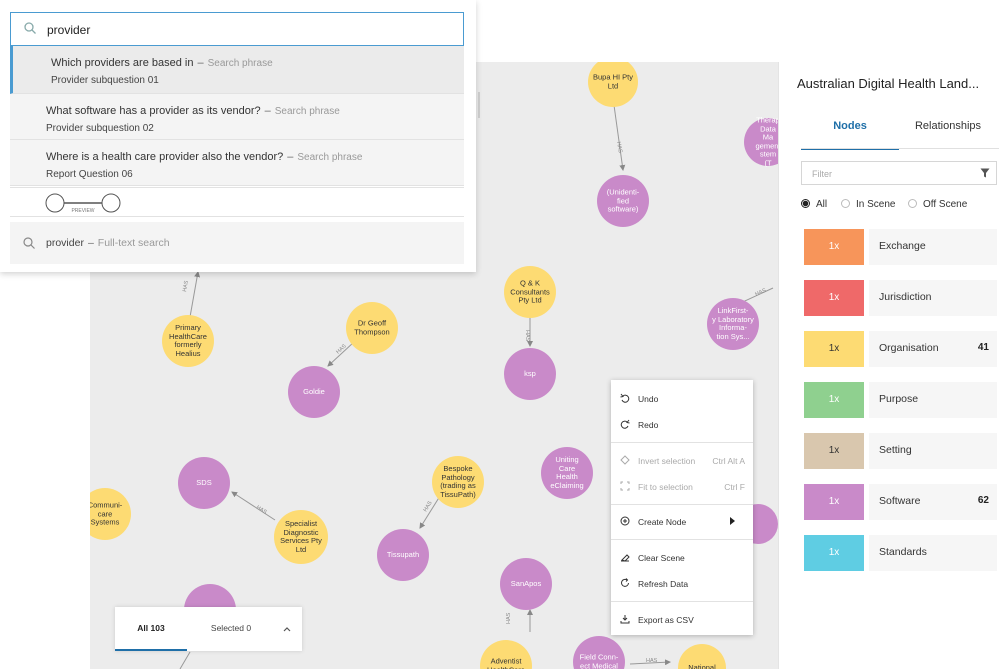 This screenshot has height=669, width=1000. I want to click on category-row: 1x Software 62, so click(899, 503).